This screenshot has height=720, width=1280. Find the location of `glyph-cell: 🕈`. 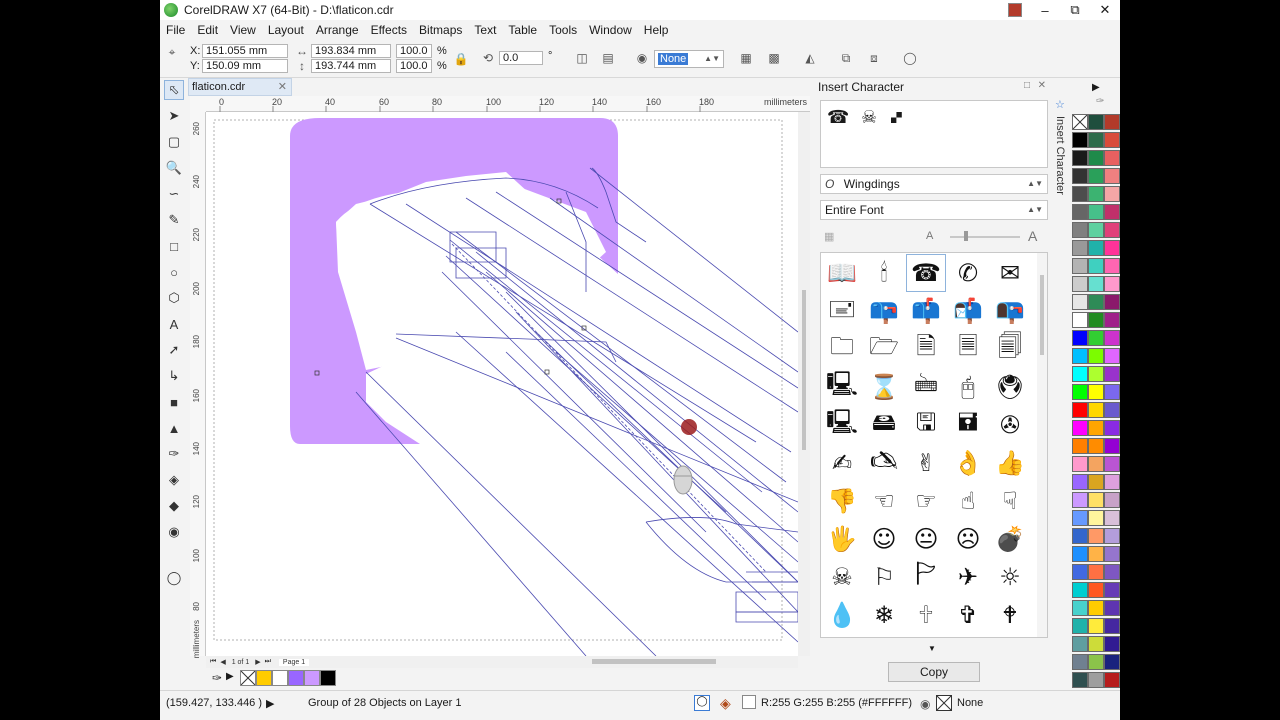

glyph-cell: 🕈 is located at coordinates (1010, 615).